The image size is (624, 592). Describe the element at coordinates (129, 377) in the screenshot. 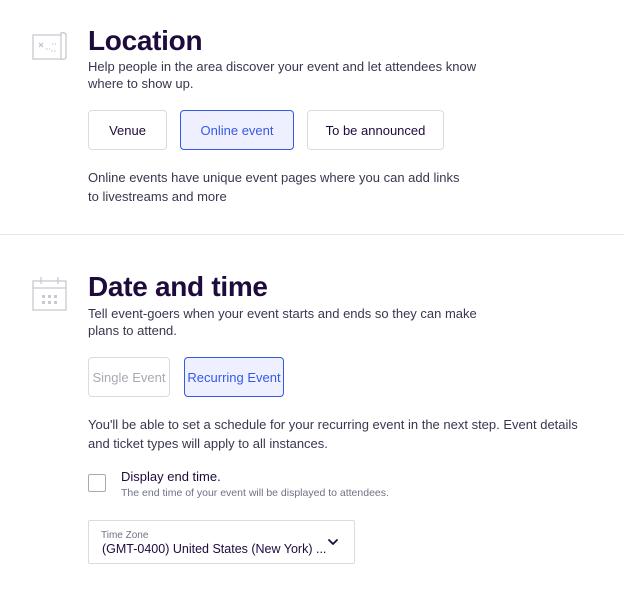

I see `single-event-button: Single Event` at that location.